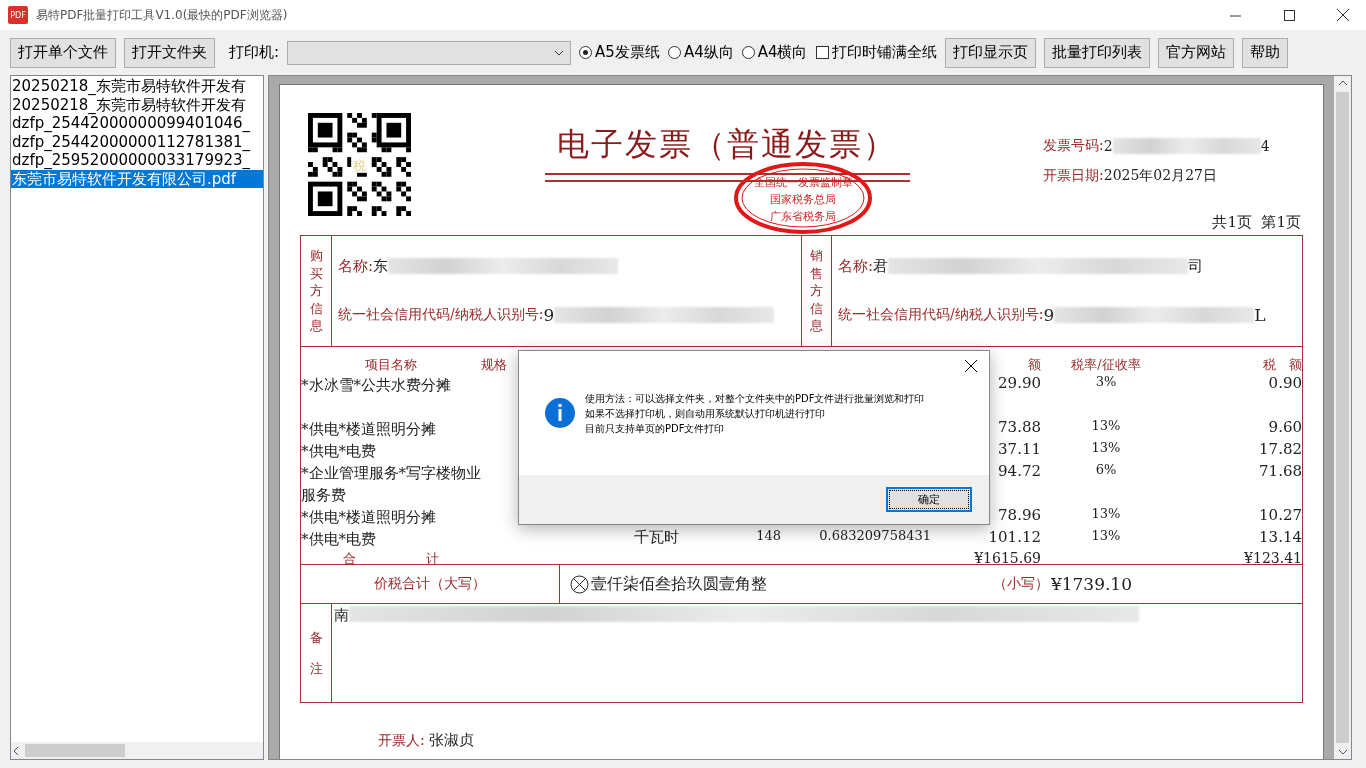  I want to click on item-tax-rate: 6%, so click(1106, 469).